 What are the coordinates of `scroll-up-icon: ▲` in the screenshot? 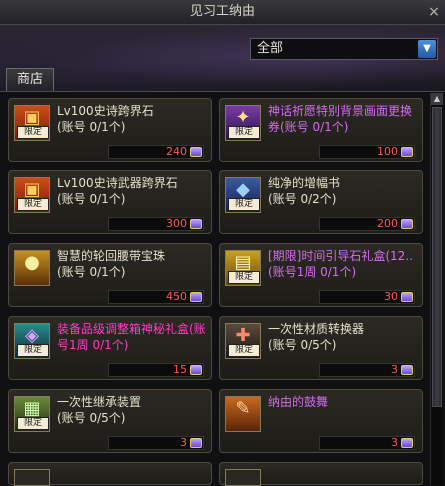 It's located at (437, 99).